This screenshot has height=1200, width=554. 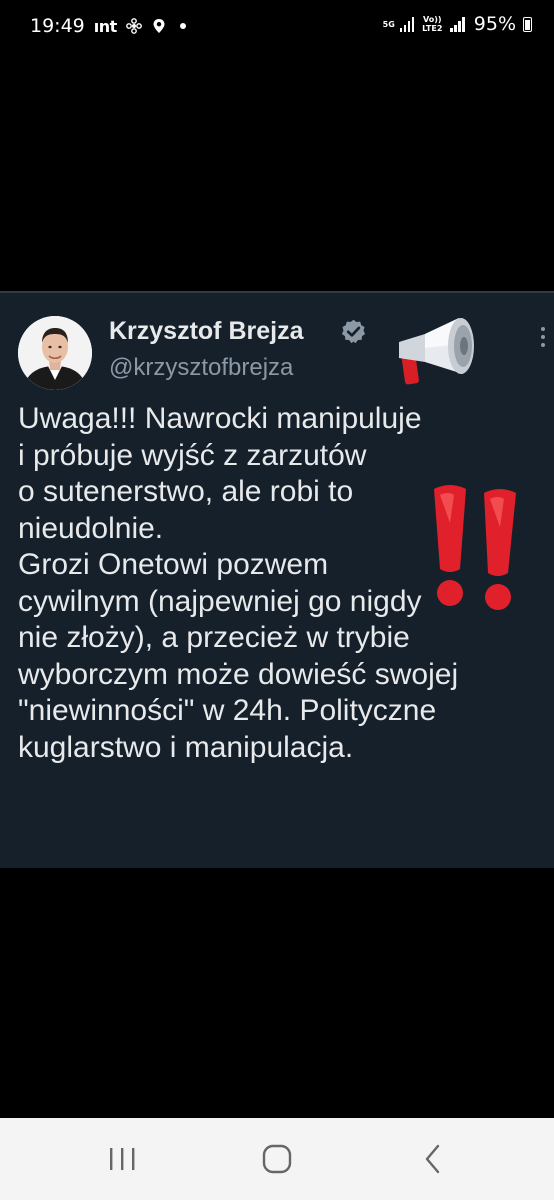 What do you see at coordinates (206, 331) in the screenshot?
I see `author-name: Krzysztof Brejza` at bounding box center [206, 331].